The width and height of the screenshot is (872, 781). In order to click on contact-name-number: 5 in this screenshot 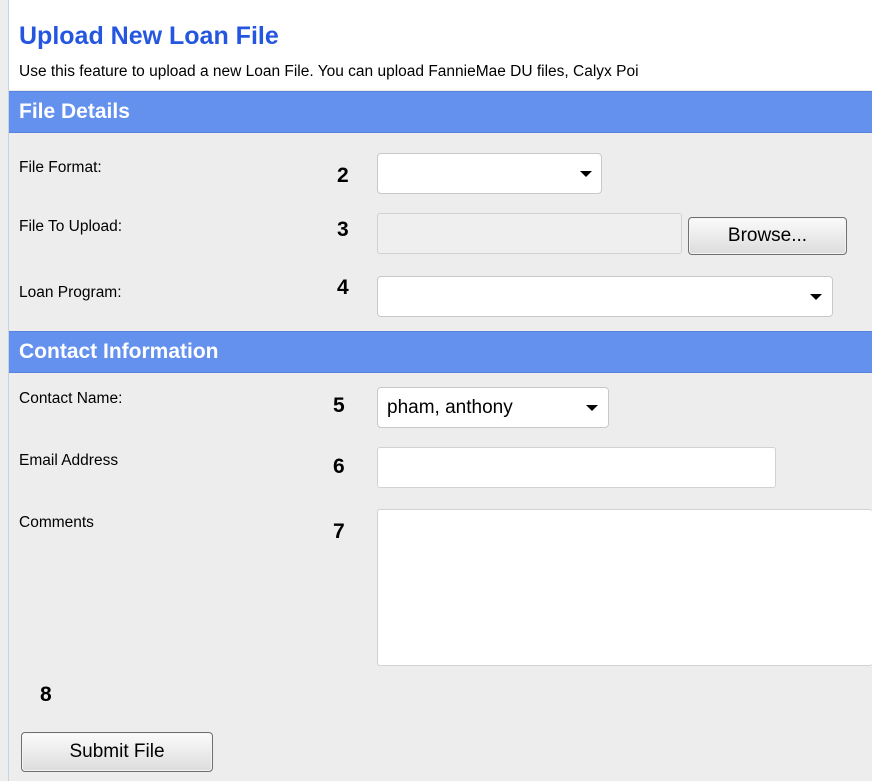, I will do `click(339, 405)`.